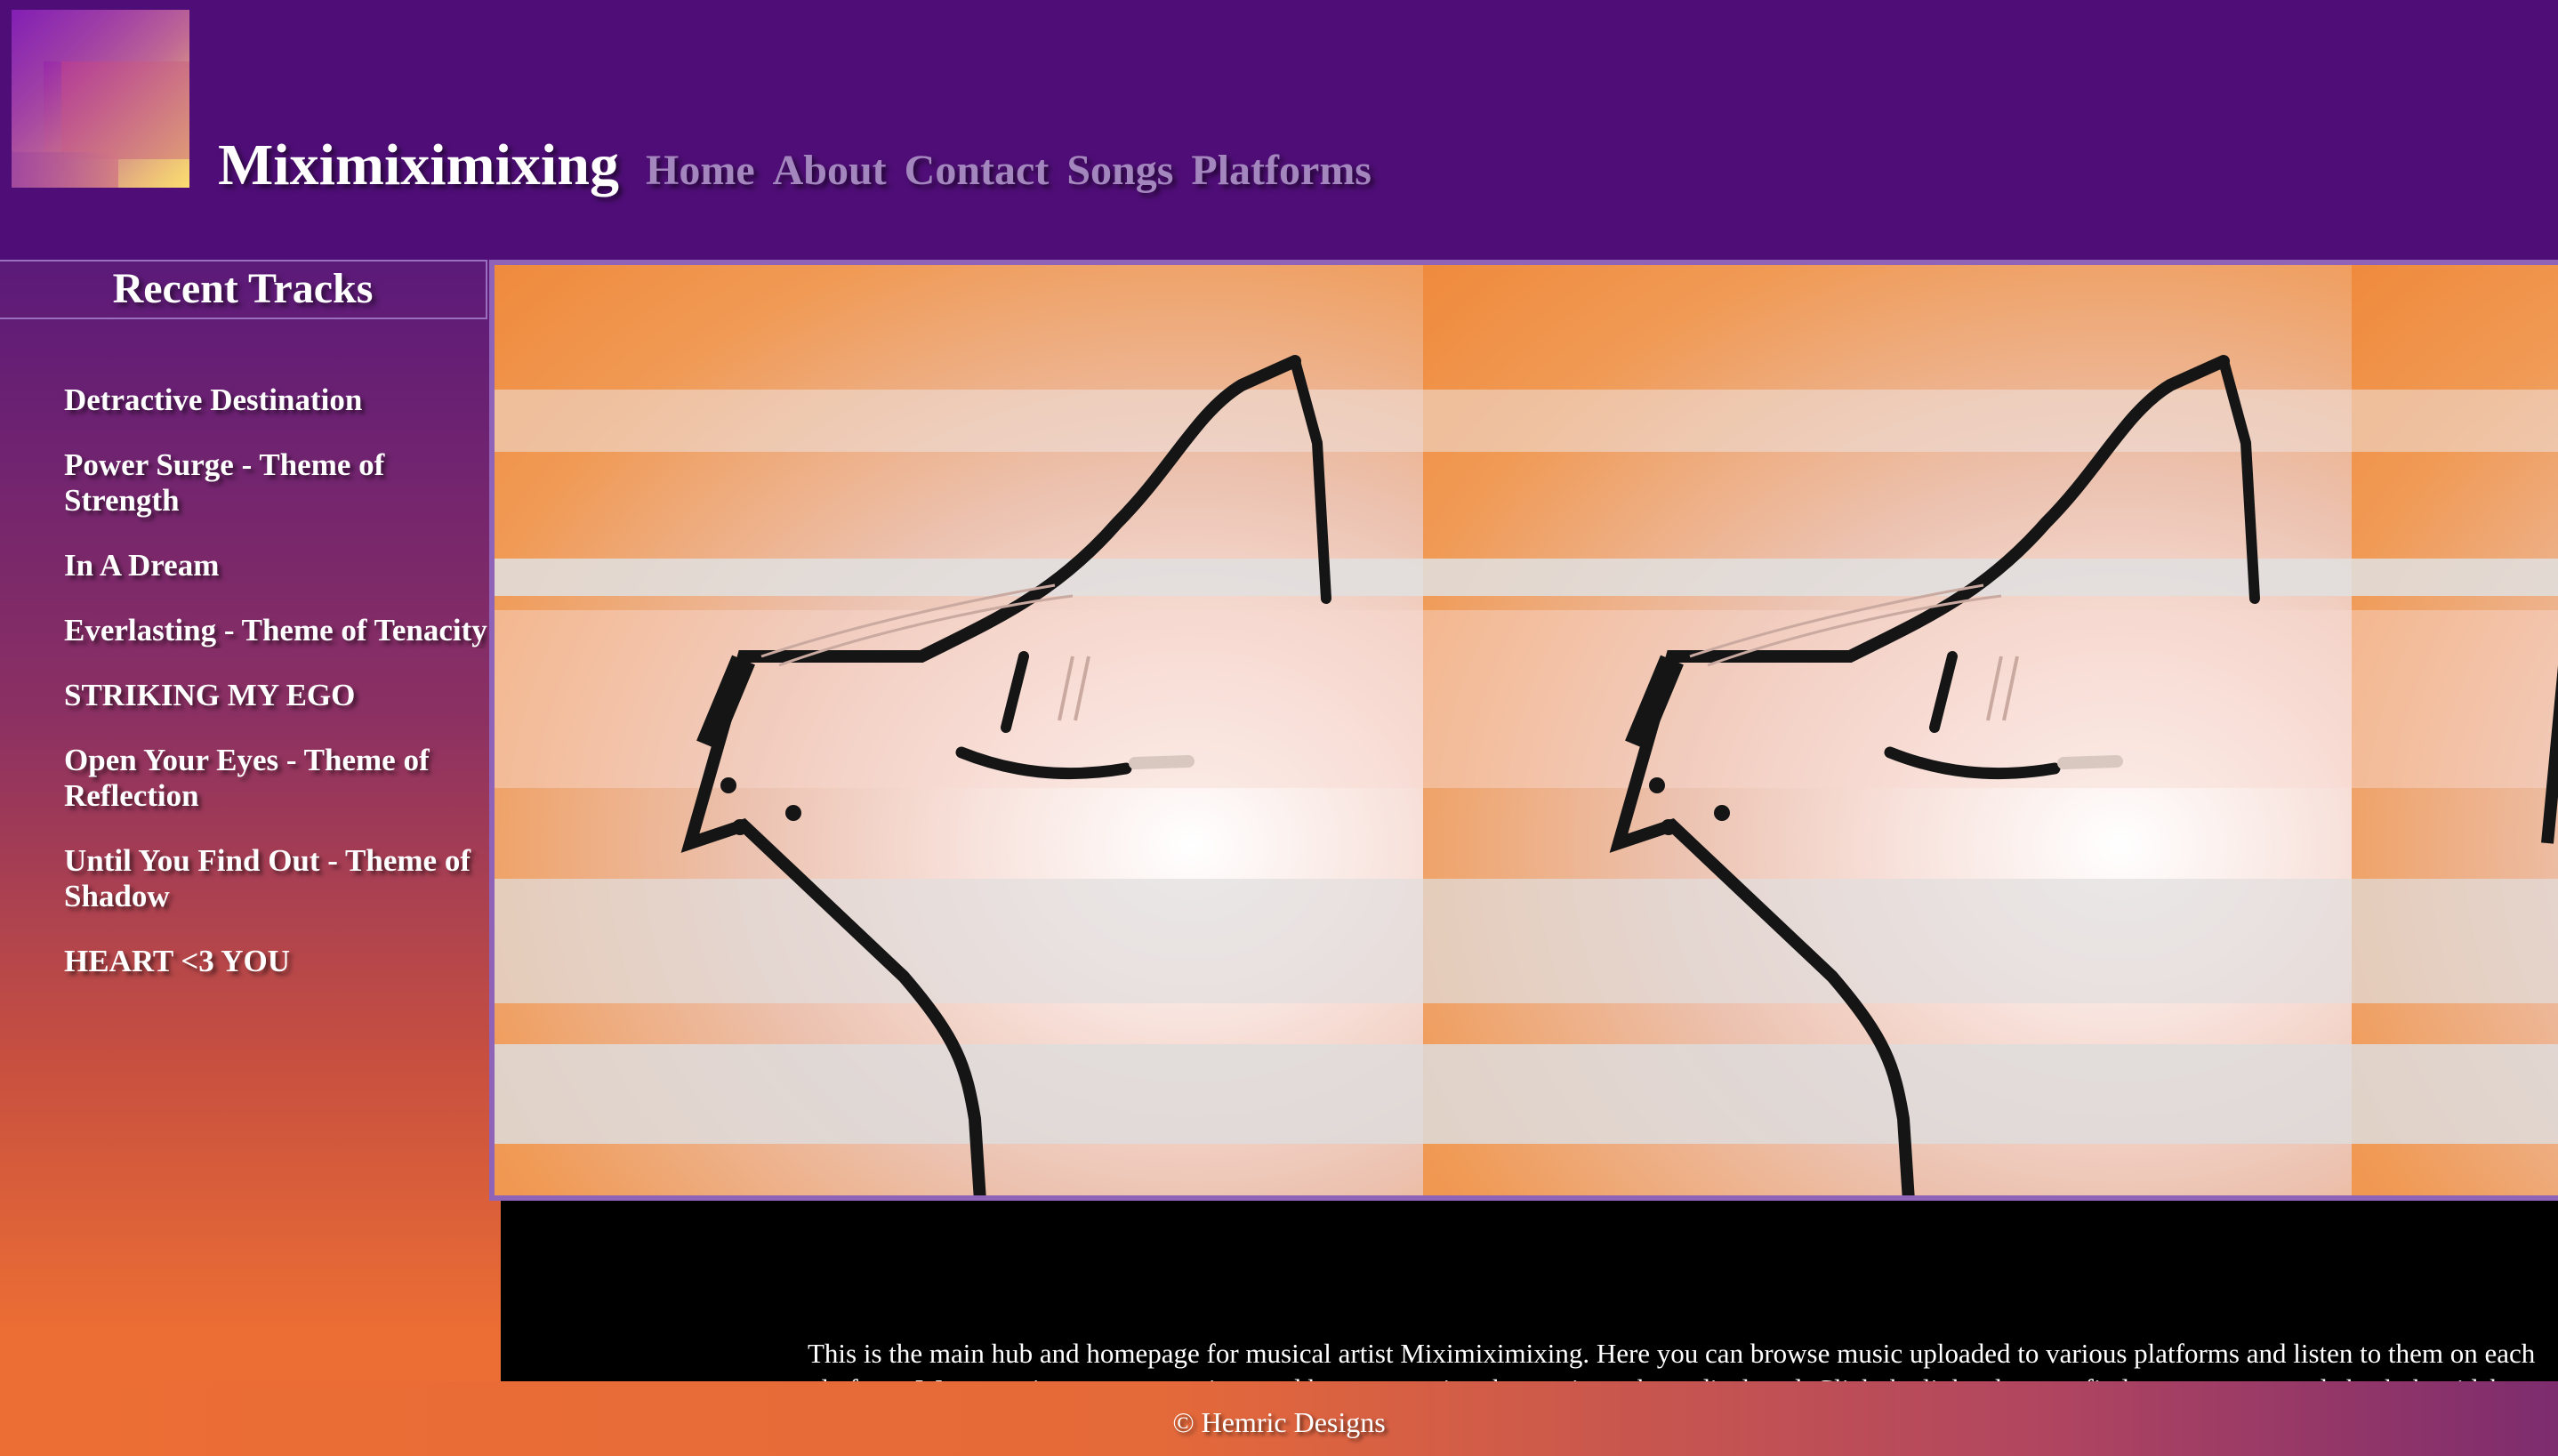  Describe the element at coordinates (275, 483) in the screenshot. I see `track-item: Power Surge - Theme of Strength` at that location.